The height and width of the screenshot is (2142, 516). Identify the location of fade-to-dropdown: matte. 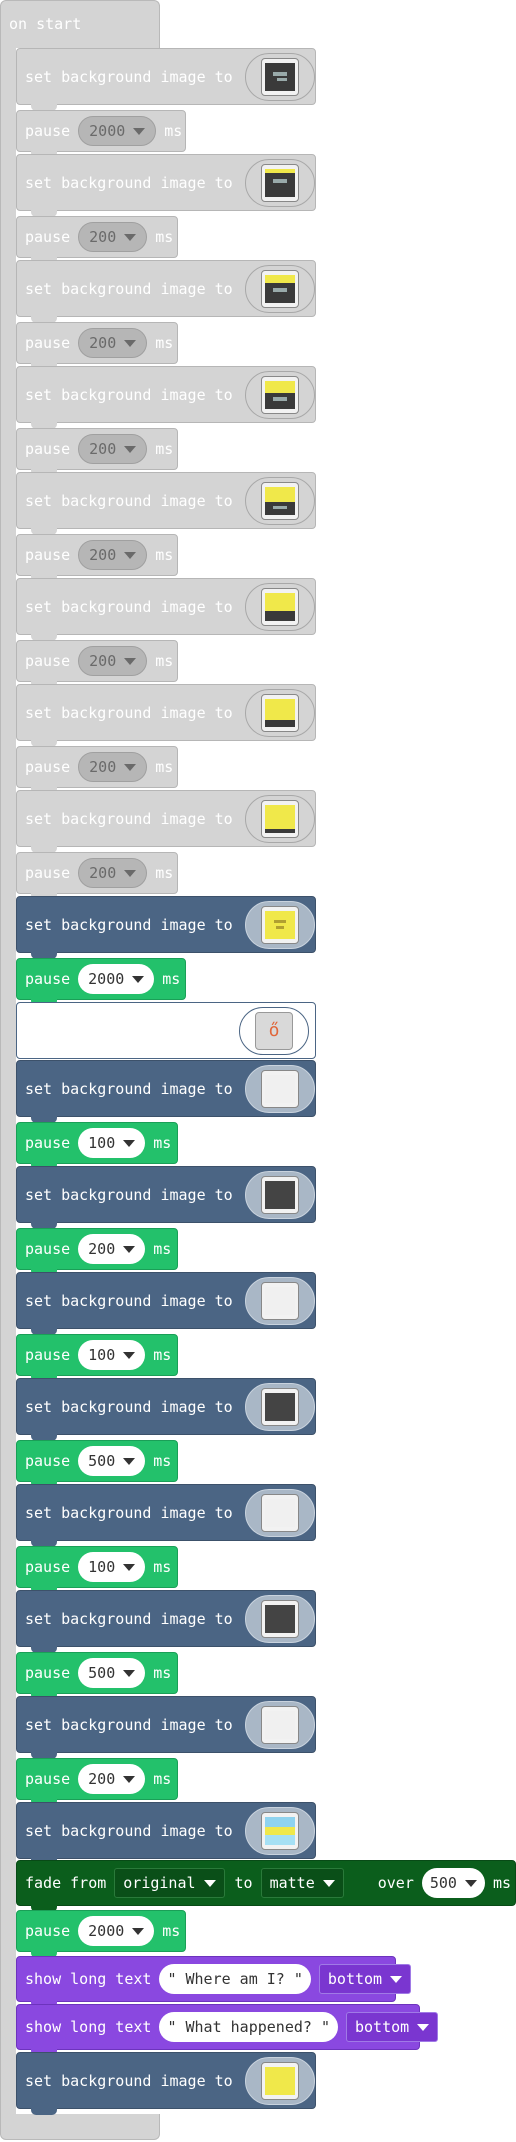
(302, 1883).